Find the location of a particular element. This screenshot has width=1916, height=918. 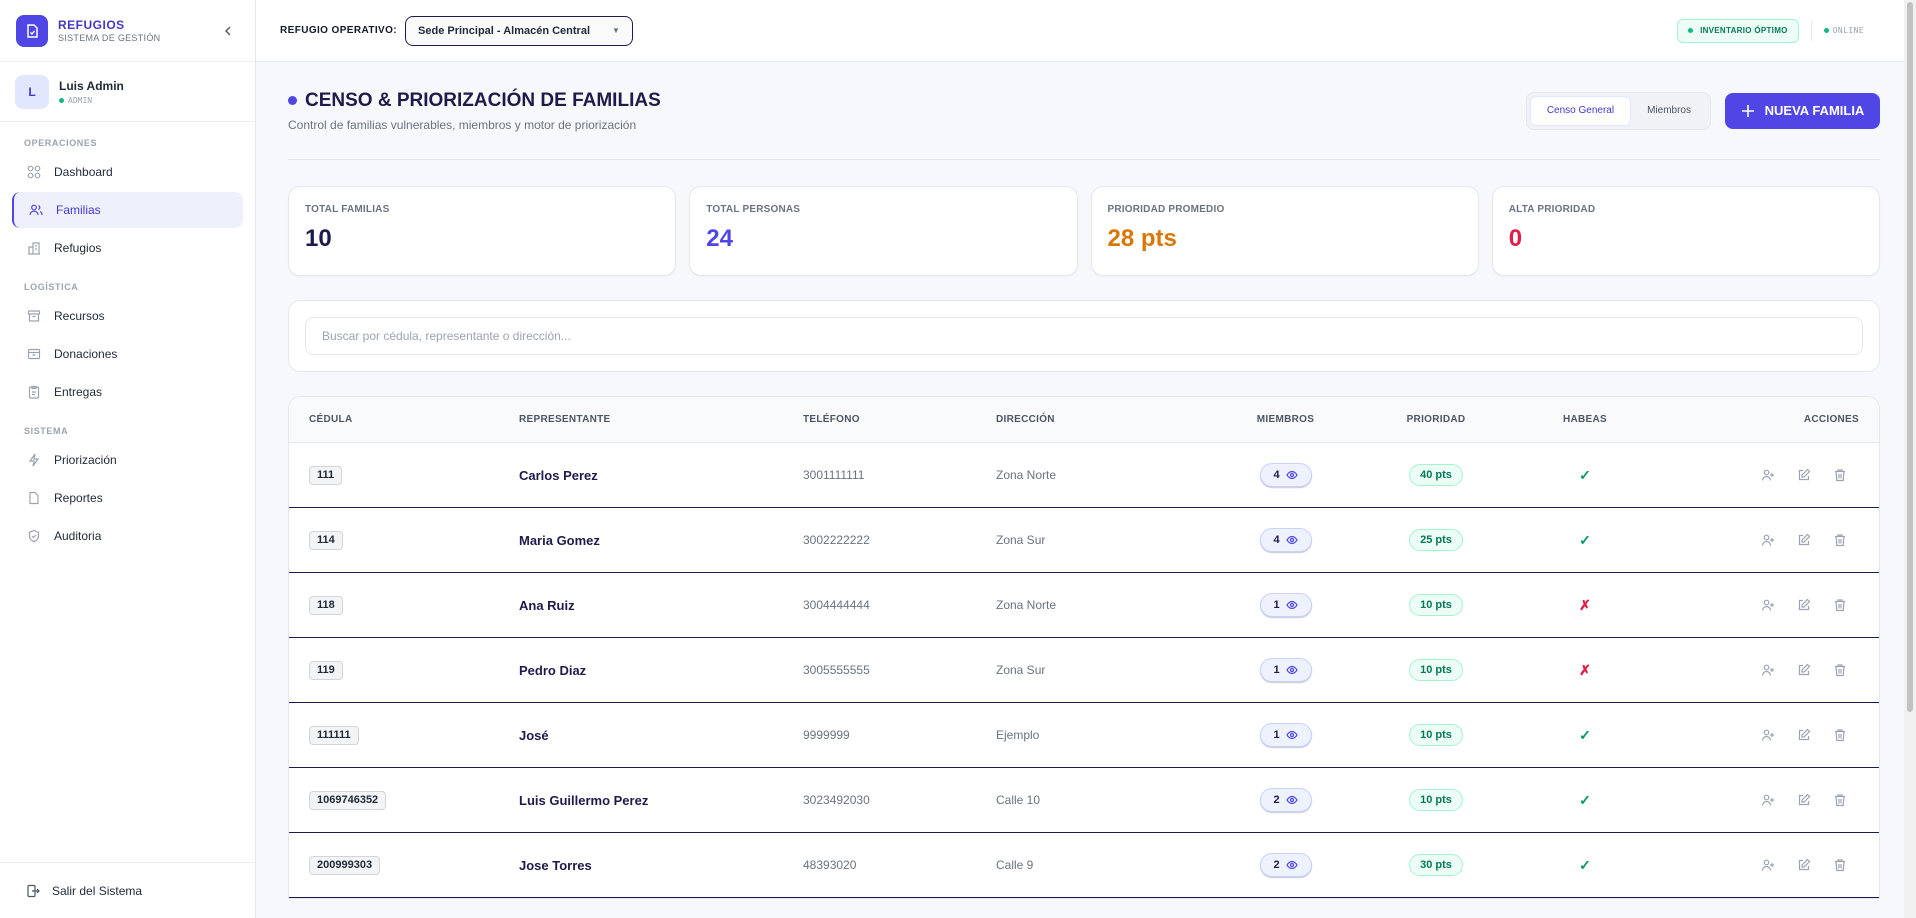

habeas-status: ✓ is located at coordinates (1585, 734).